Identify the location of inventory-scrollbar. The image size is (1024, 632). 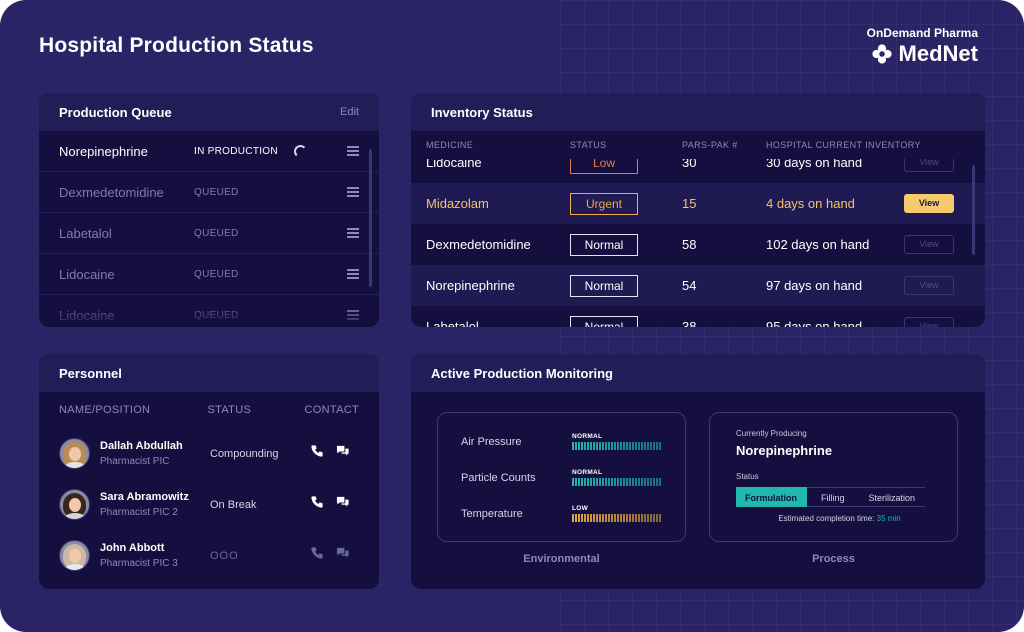
(973, 210).